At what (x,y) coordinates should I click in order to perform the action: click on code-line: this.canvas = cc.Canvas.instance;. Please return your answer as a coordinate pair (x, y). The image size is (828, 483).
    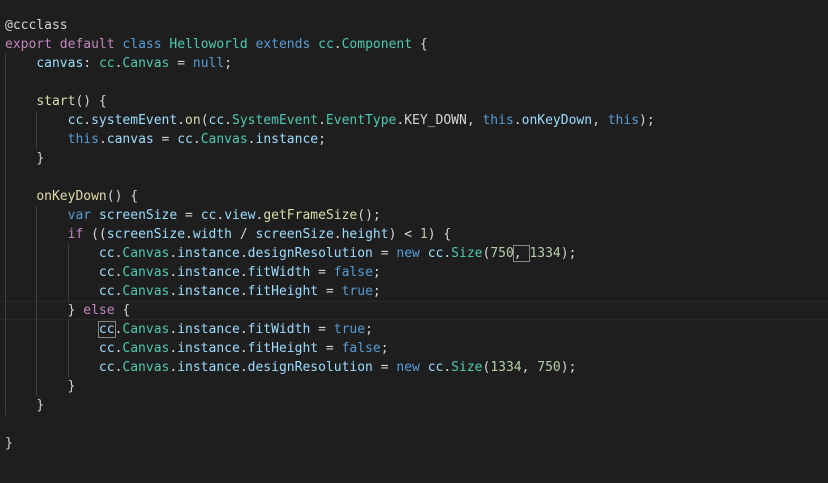
    Looking at the image, I should click on (330, 139).